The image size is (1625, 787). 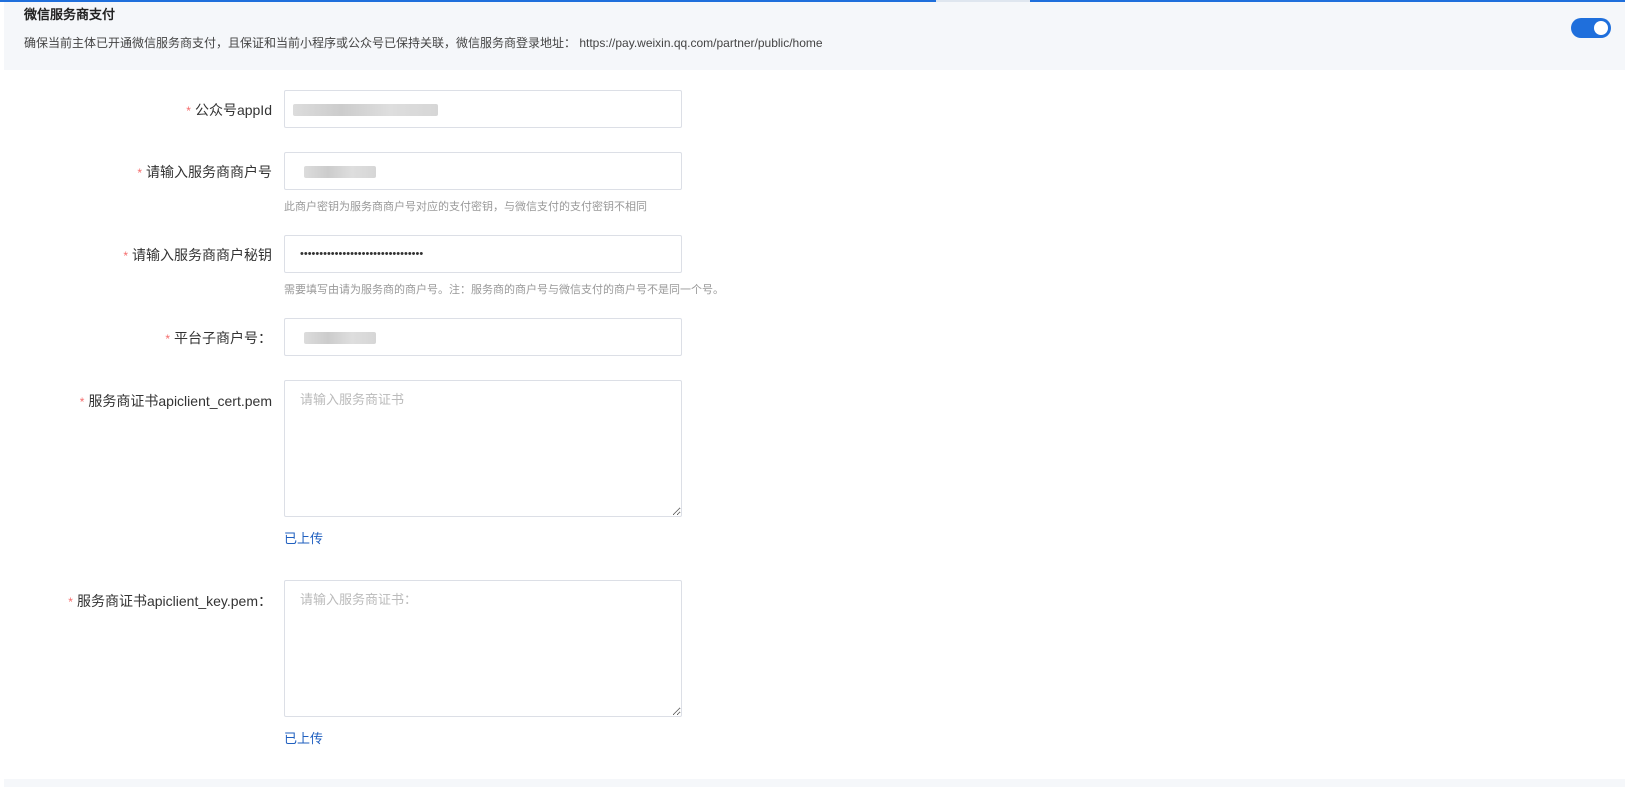 What do you see at coordinates (218, 338) in the screenshot?
I see `sub-merchant-label: * 平台子商户号：` at bounding box center [218, 338].